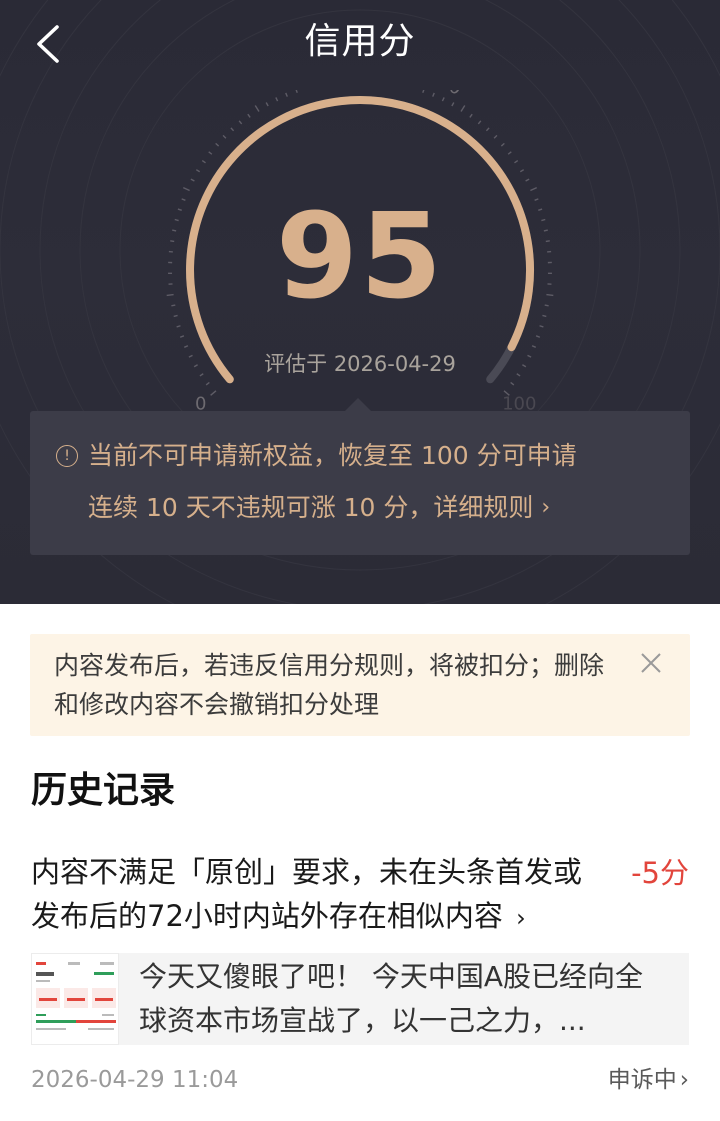 The height and width of the screenshot is (1121, 720). I want to click on credit-score-value: 95, so click(360, 256).